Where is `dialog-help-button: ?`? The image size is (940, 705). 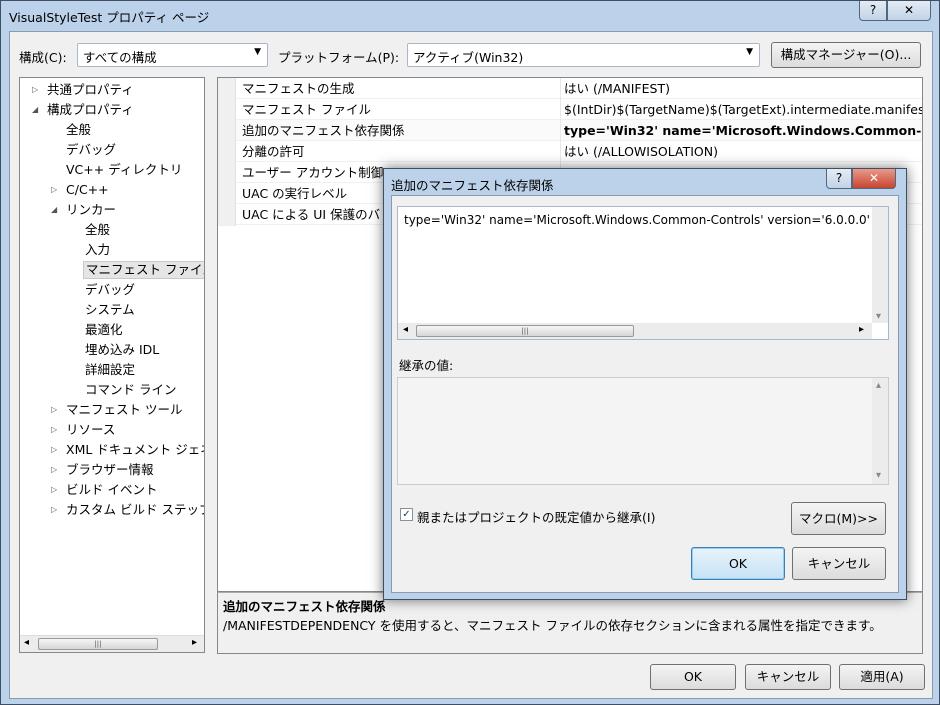 dialog-help-button: ? is located at coordinates (839, 179).